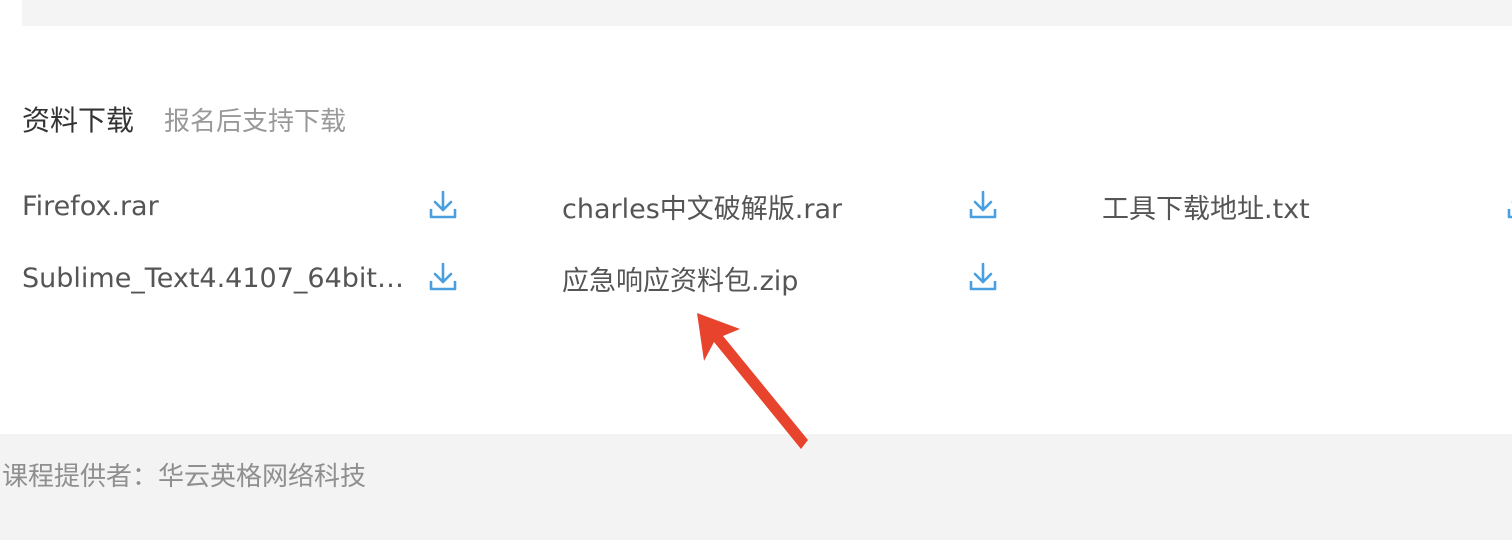 Image resolution: width=1512 pixels, height=540 pixels. Describe the element at coordinates (680, 278) in the screenshot. I see `file-name: 应急响应资料包.zip` at that location.